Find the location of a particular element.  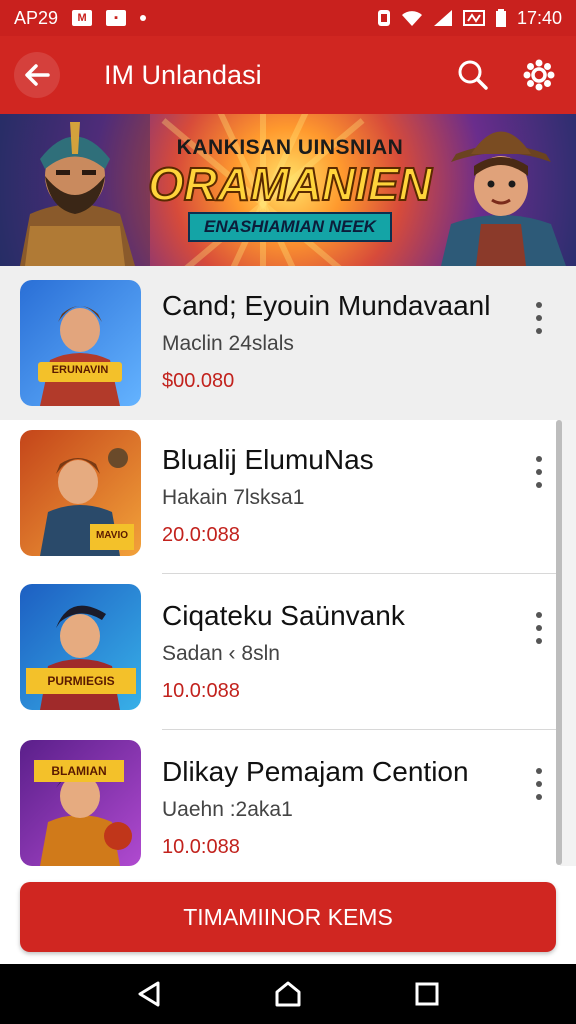

notification-icon: M is located at coordinates (82, 18).